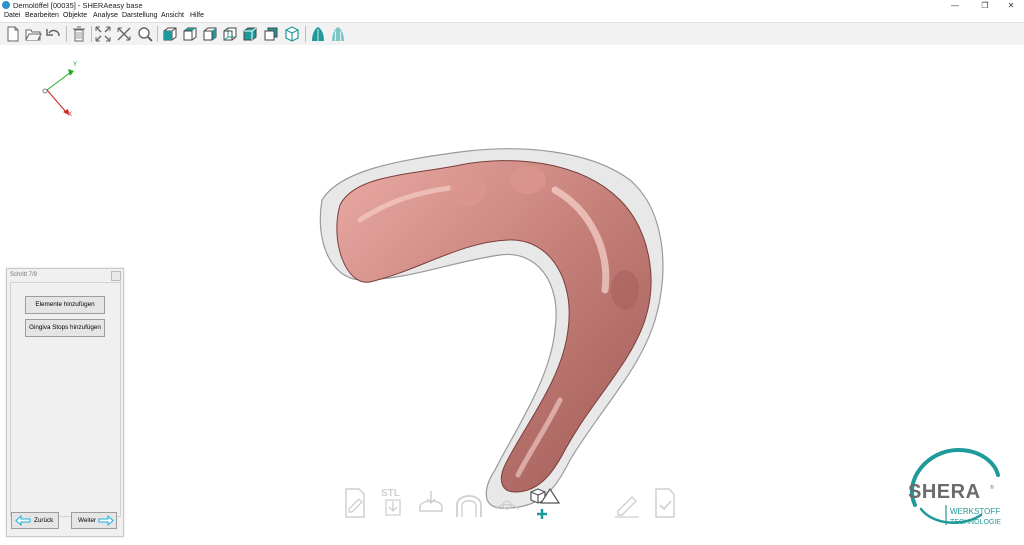 The height and width of the screenshot is (545, 1024). I want to click on step-arch-outline-icon, so click(469, 503).